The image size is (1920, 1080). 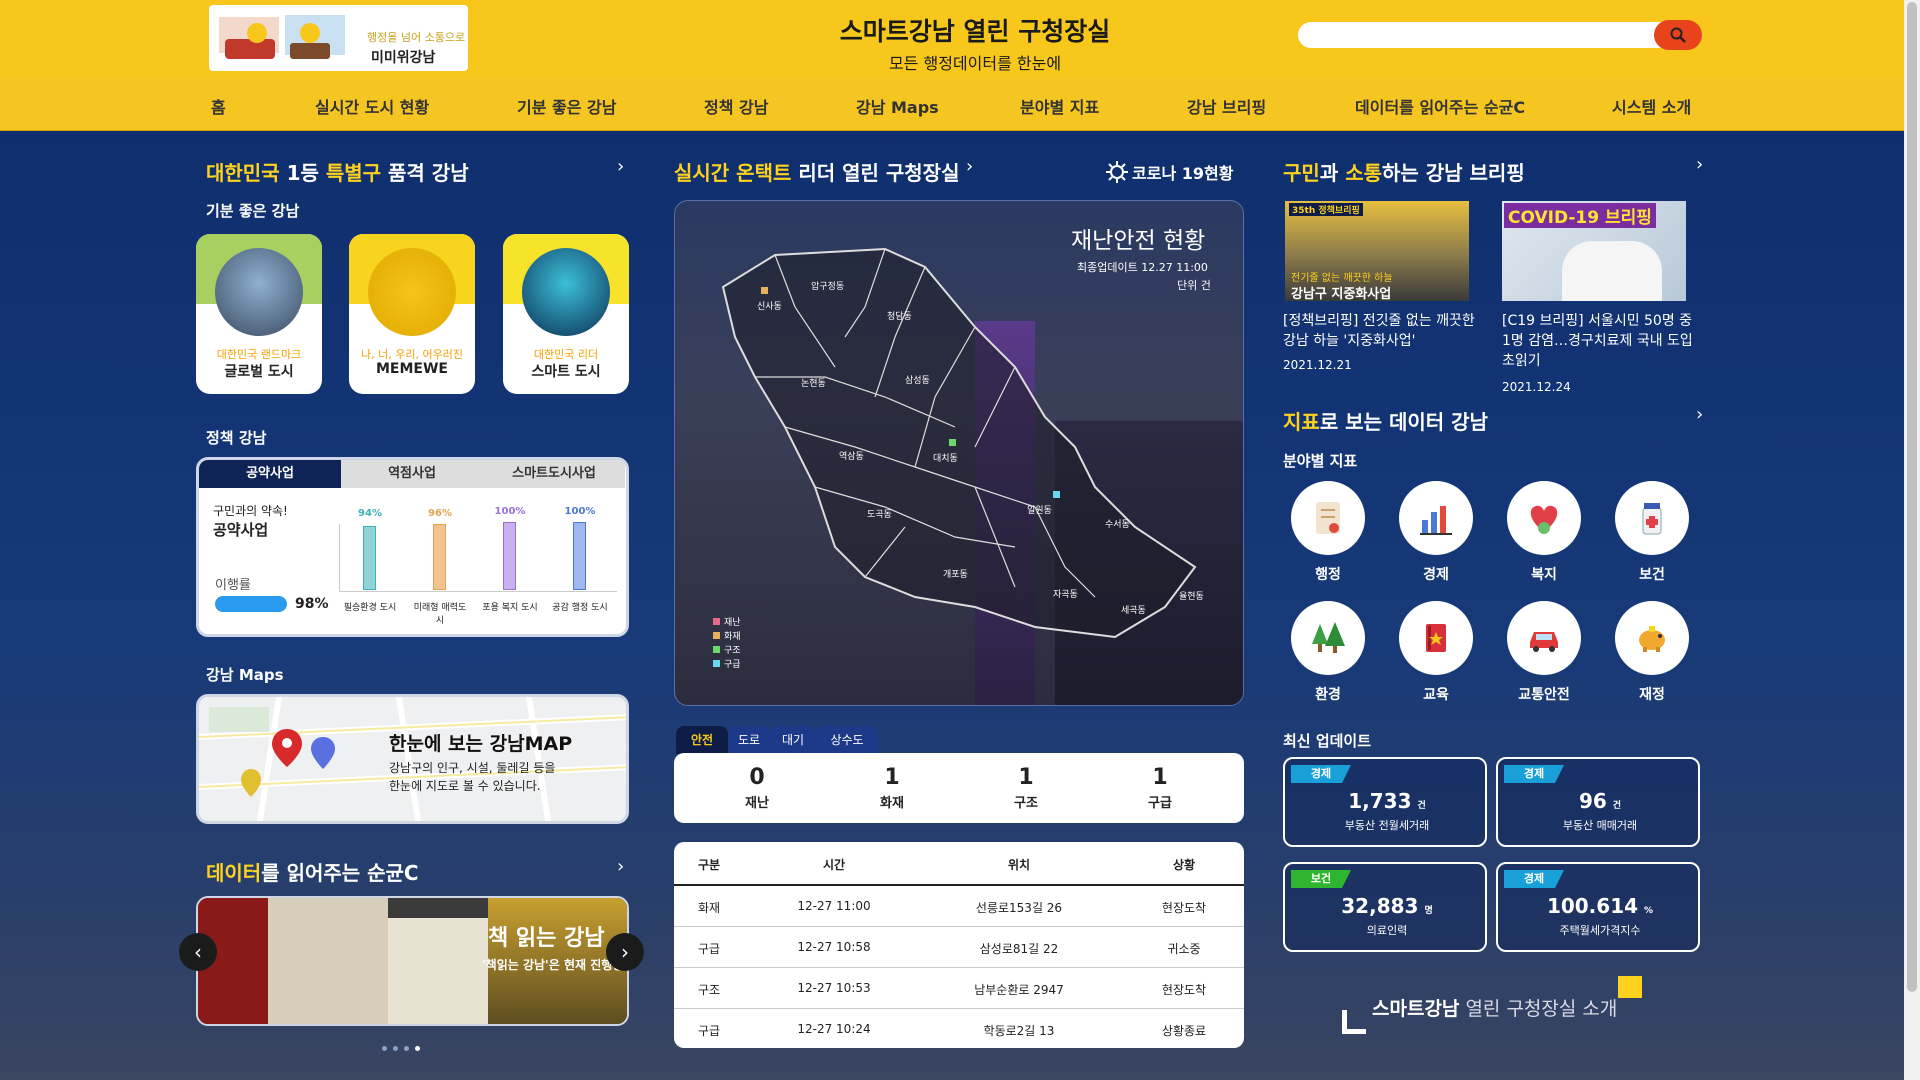 I want to click on piggy-bank-icon, so click(x=1652, y=639).